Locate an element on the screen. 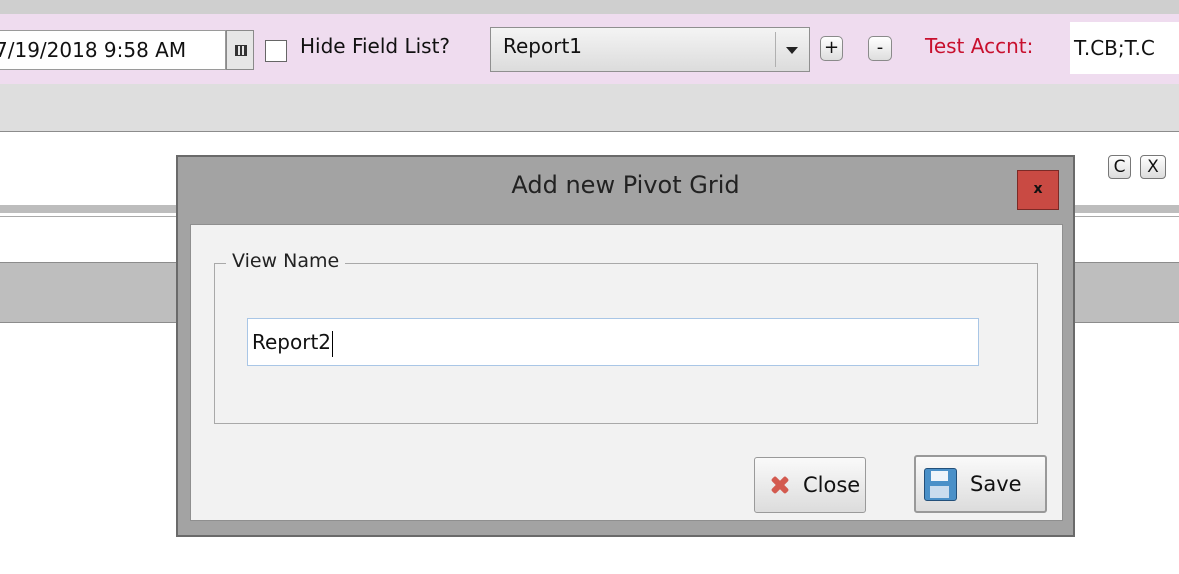 The width and height of the screenshot is (1179, 574). test-accnt-label: Test Accnt: is located at coordinates (979, 46).